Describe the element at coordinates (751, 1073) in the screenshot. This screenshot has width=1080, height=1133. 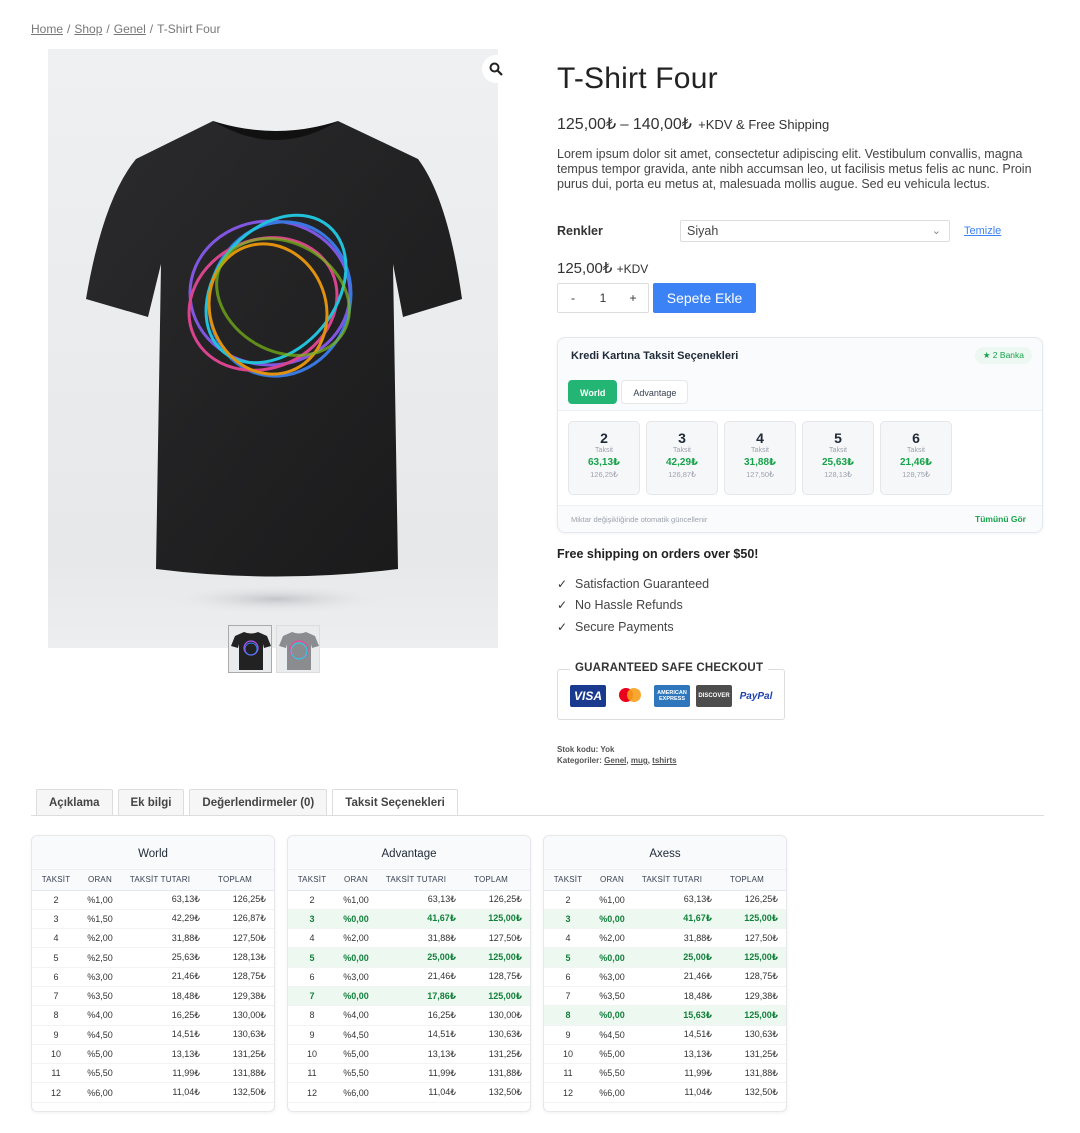
I see `table-cell: 131,88₺` at that location.